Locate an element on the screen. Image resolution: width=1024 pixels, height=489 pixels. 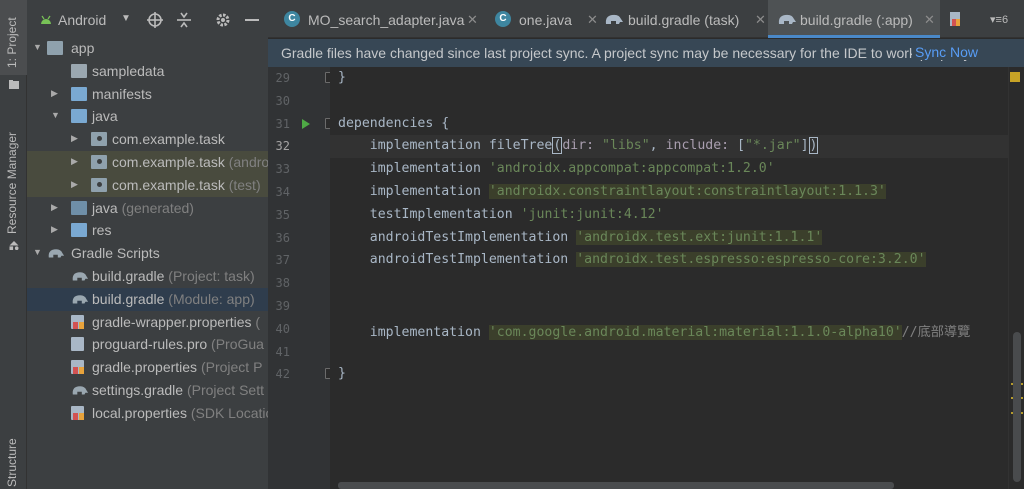
tree-item-hint: (Project: task) is located at coordinates (209, 275).